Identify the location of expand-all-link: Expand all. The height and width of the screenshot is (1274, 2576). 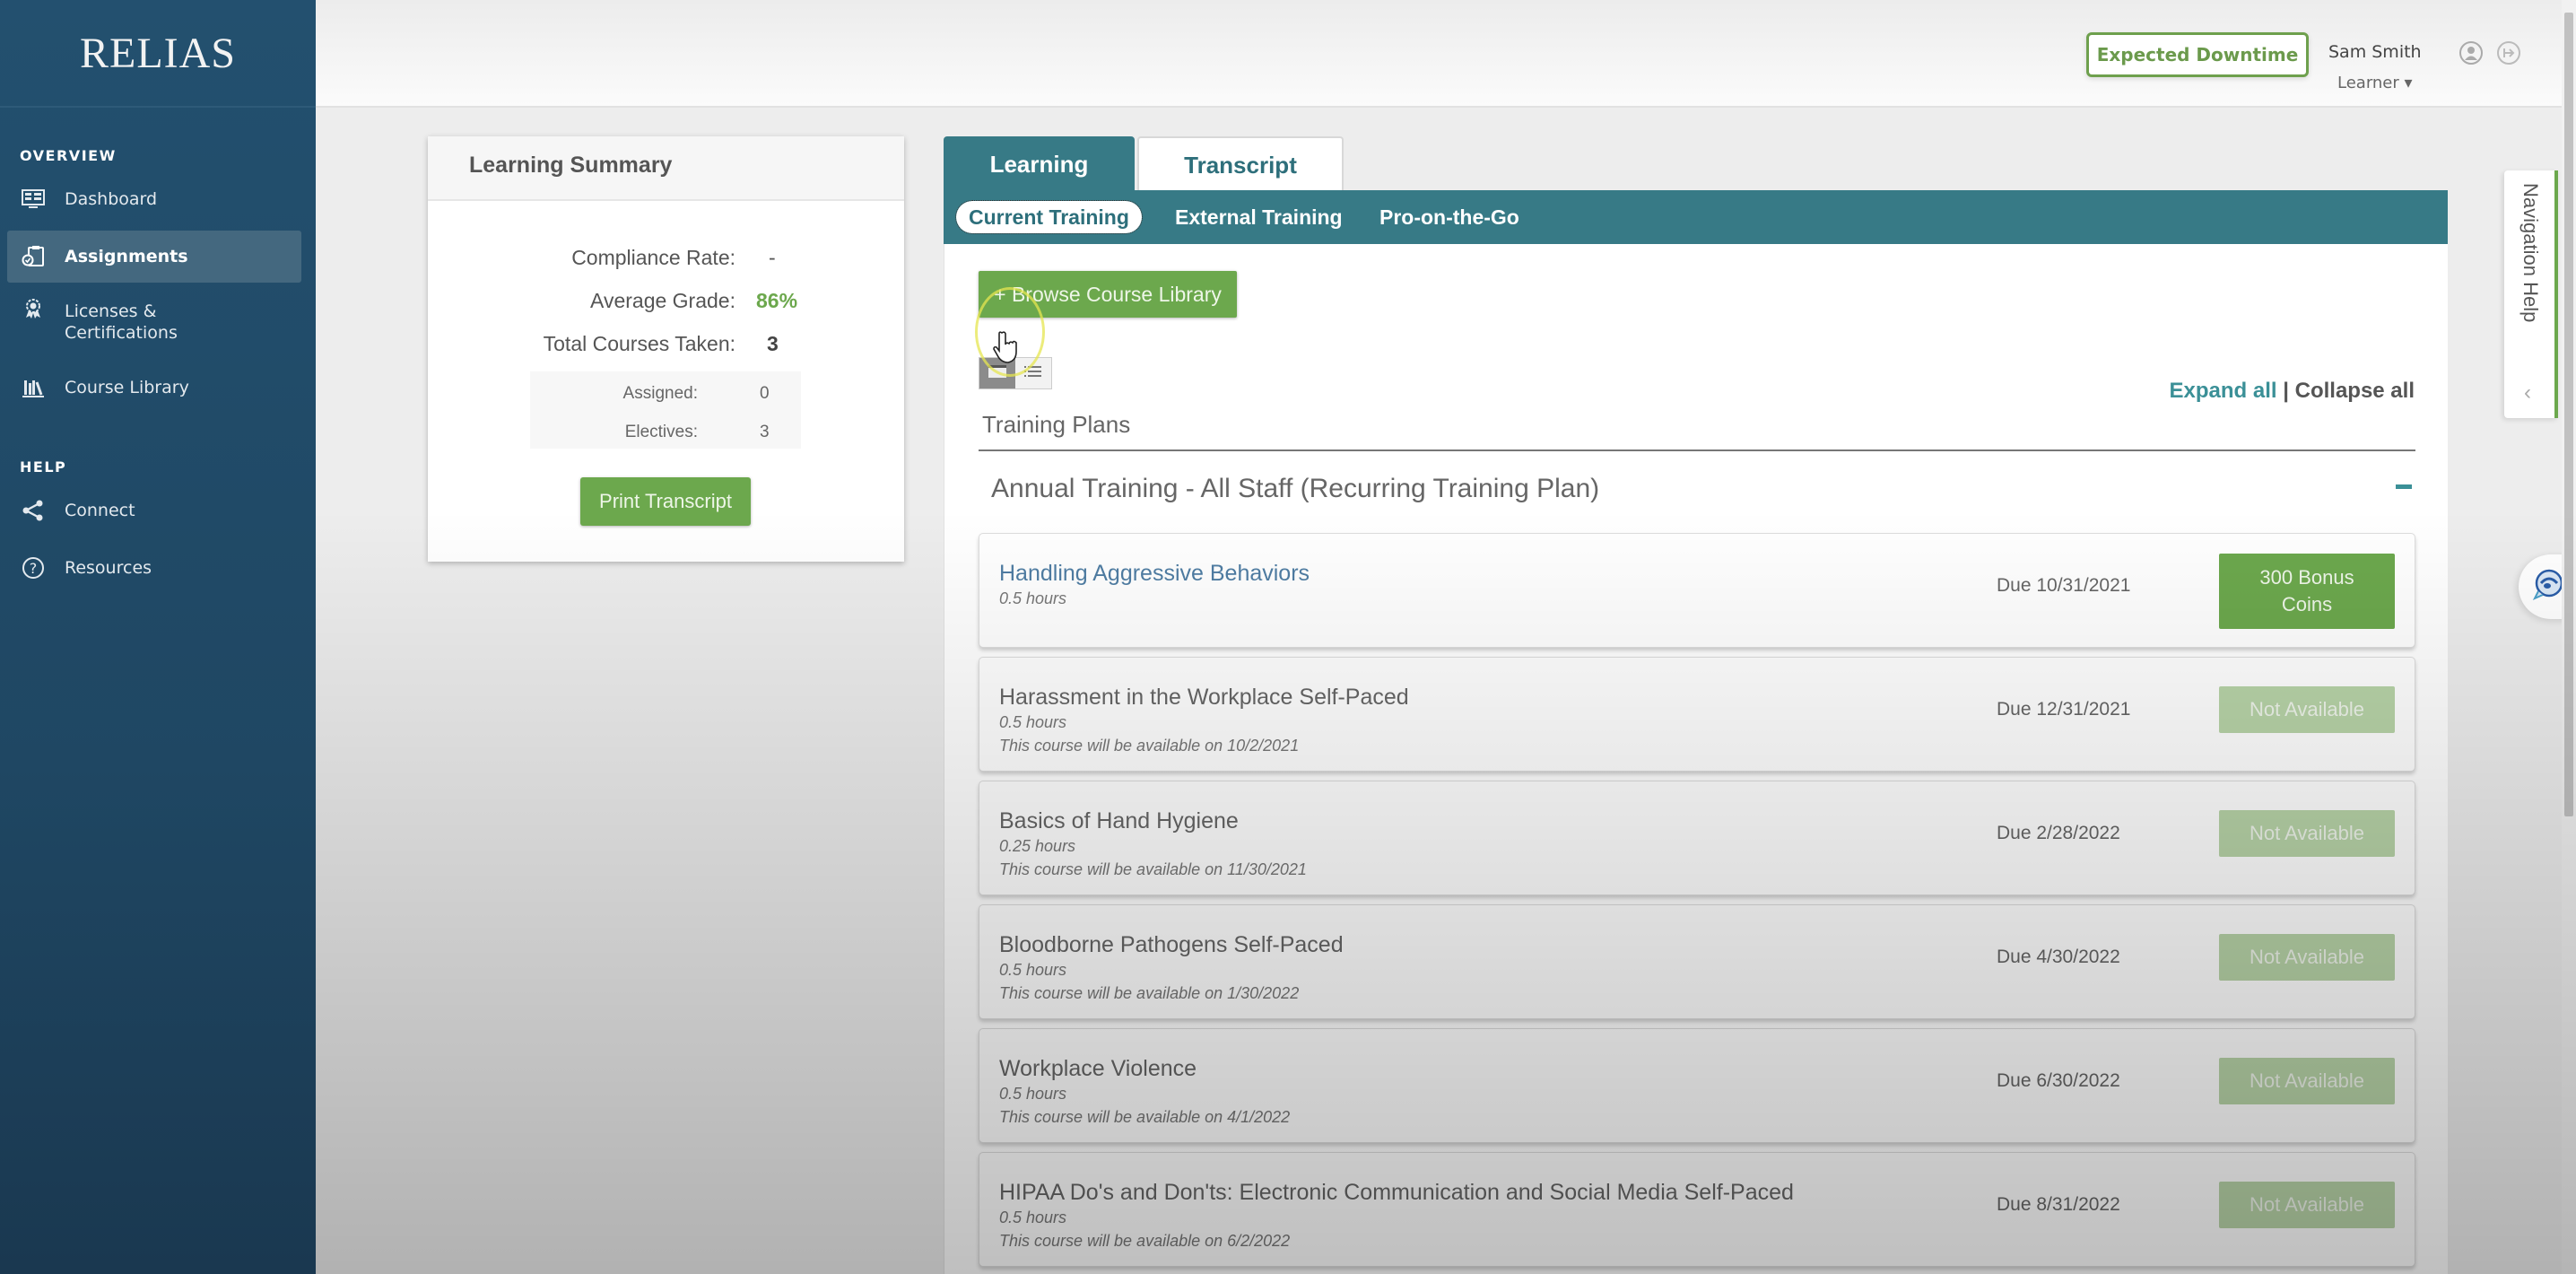
(2223, 391).